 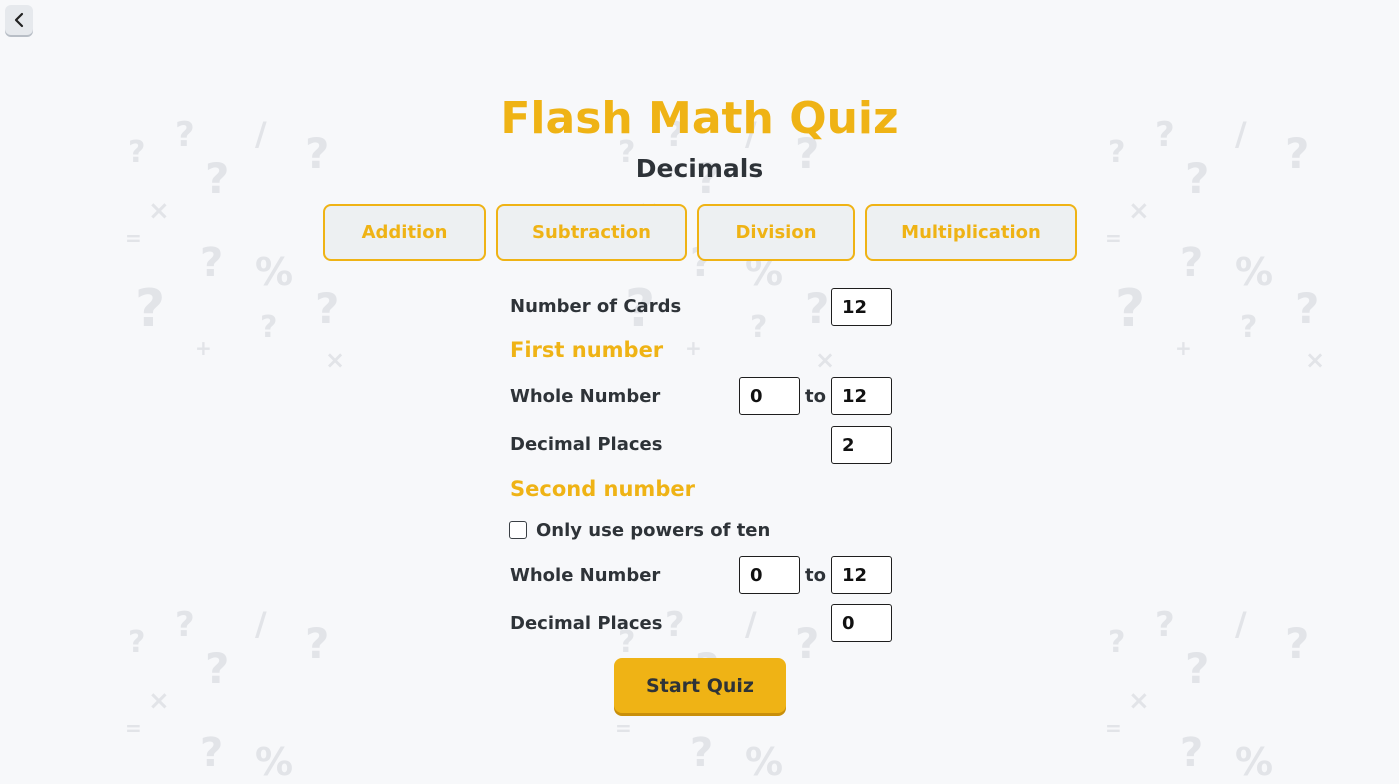 I want to click on second-whole-from-input, so click(x=769, y=575).